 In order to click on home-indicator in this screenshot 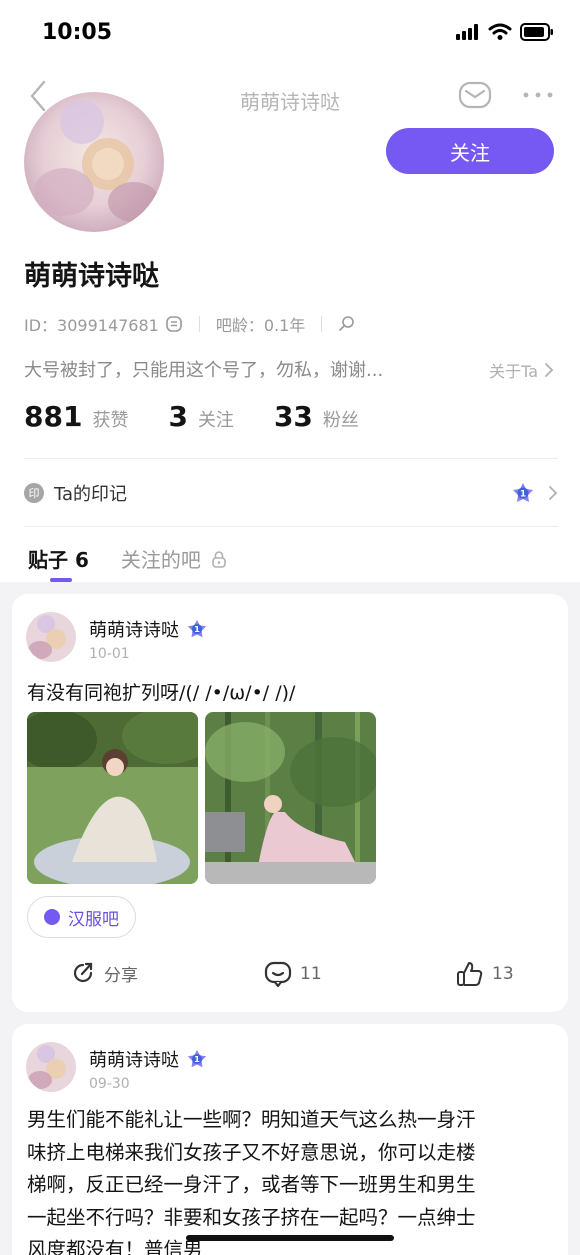, I will do `click(290, 1238)`.